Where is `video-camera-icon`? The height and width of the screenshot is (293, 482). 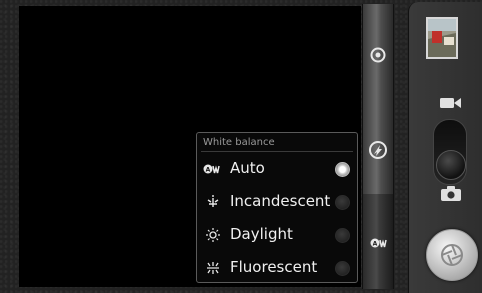
video-camera-icon is located at coordinates (451, 103).